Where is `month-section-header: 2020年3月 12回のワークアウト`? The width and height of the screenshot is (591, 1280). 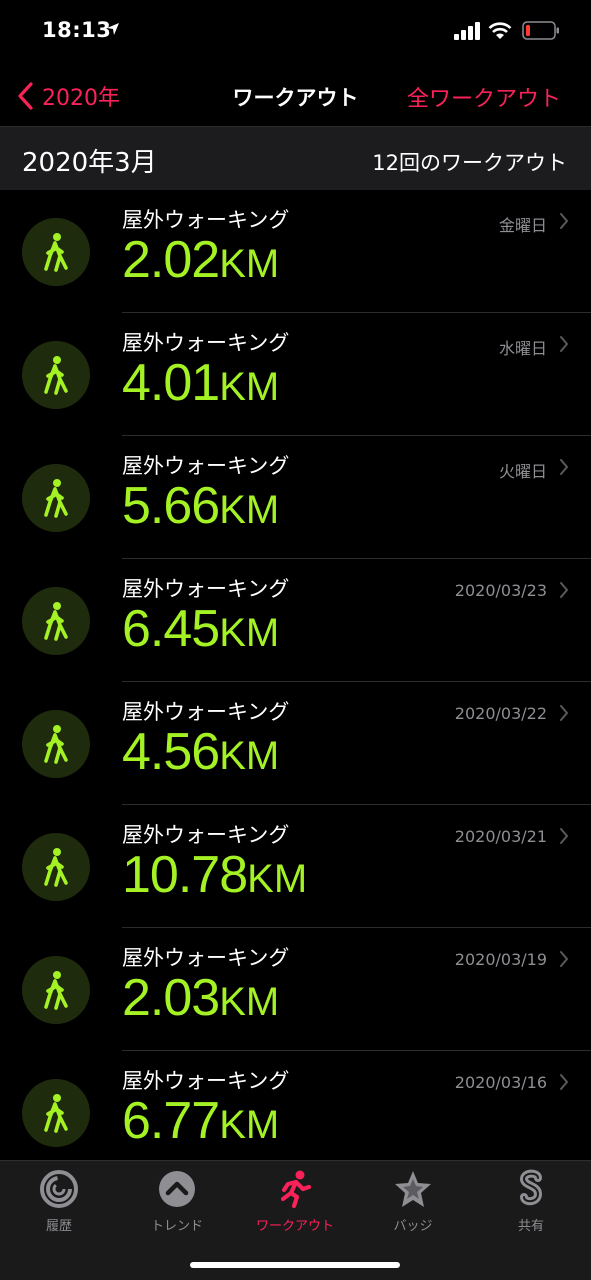 month-section-header: 2020年3月 12回のワークアウト is located at coordinates (295, 158).